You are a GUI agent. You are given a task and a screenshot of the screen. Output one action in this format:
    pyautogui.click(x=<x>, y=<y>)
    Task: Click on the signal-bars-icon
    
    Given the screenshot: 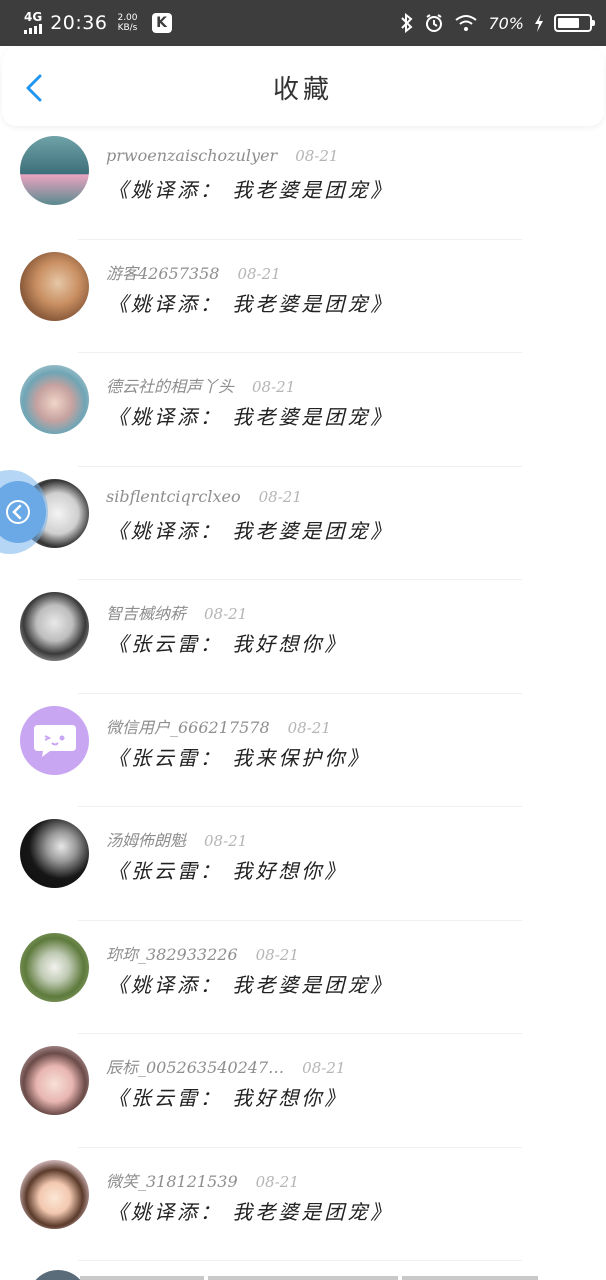 What is the action you would take?
    pyautogui.click(x=33, y=29)
    